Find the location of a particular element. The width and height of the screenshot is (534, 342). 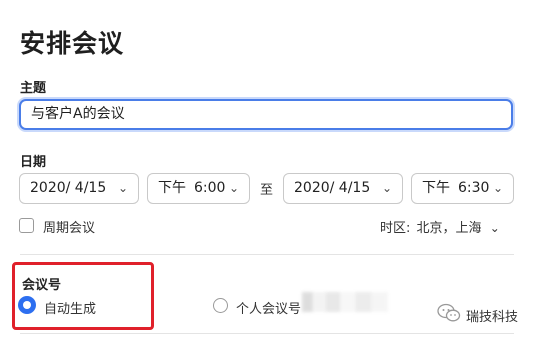

start-date-value: 2020/ 4/15 is located at coordinates (68, 188).